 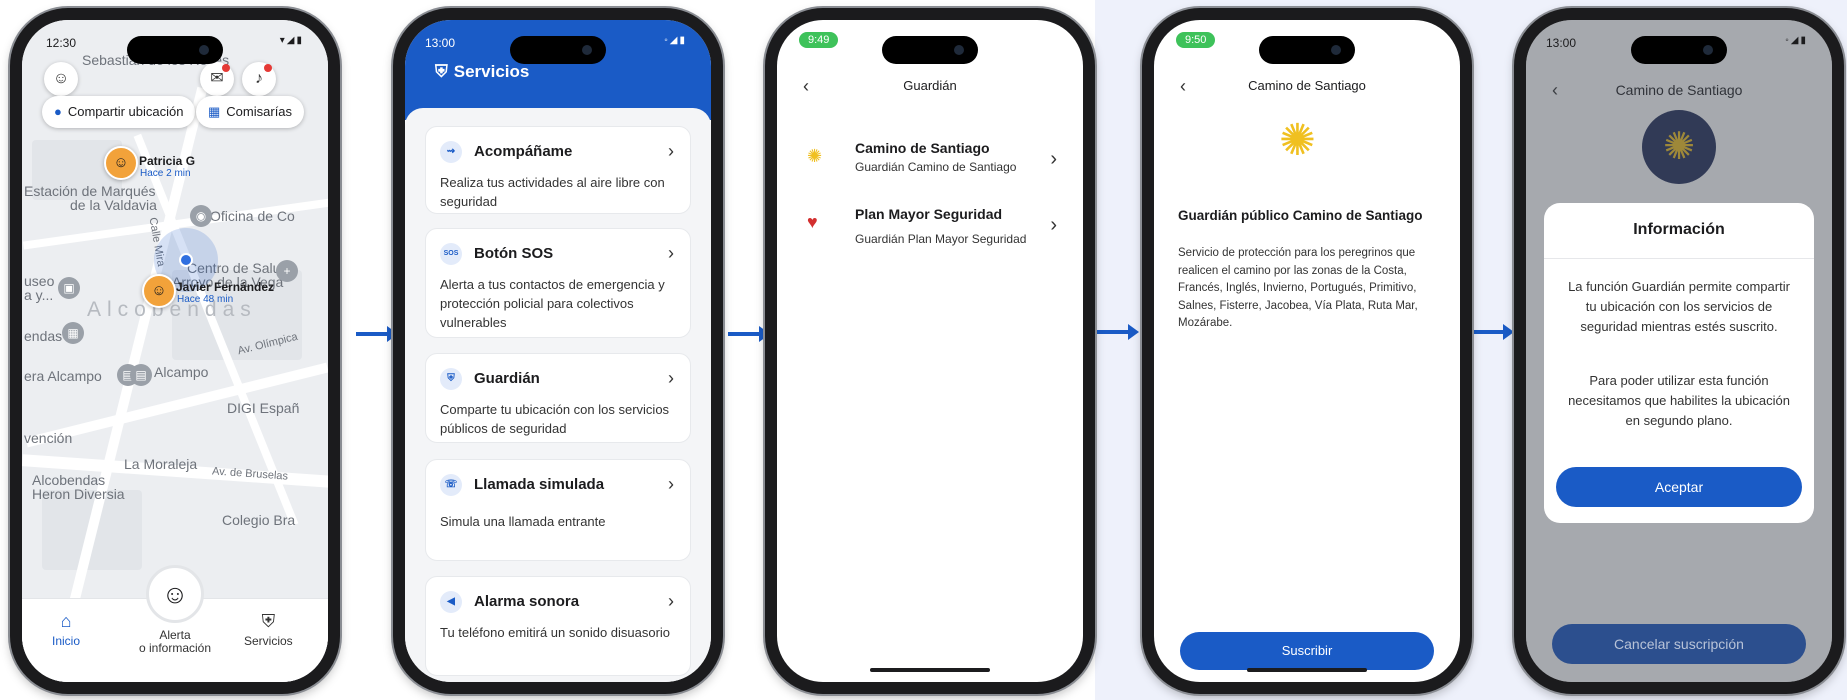 What do you see at coordinates (507, 378) in the screenshot?
I see `service-card-title: Guardián` at bounding box center [507, 378].